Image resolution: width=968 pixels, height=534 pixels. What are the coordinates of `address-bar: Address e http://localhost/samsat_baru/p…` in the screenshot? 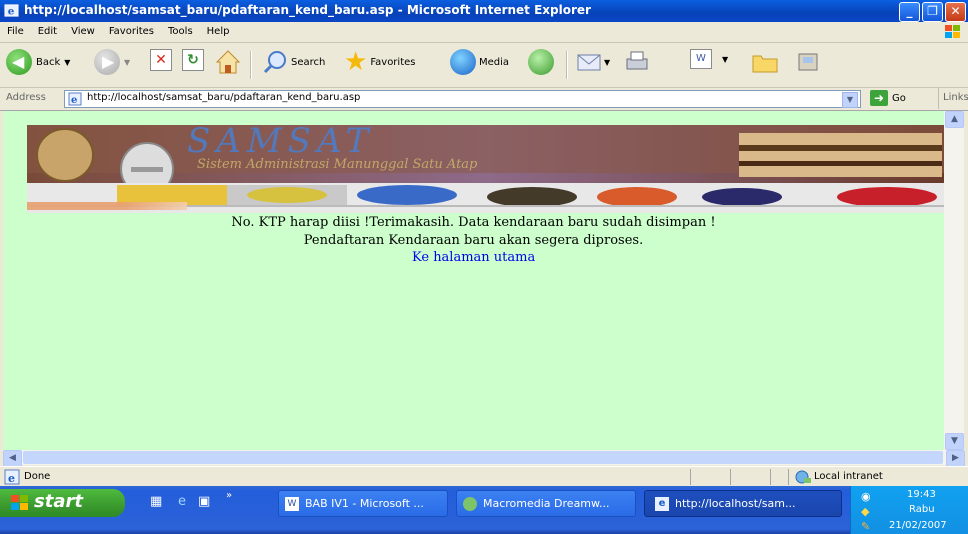 It's located at (484, 99).